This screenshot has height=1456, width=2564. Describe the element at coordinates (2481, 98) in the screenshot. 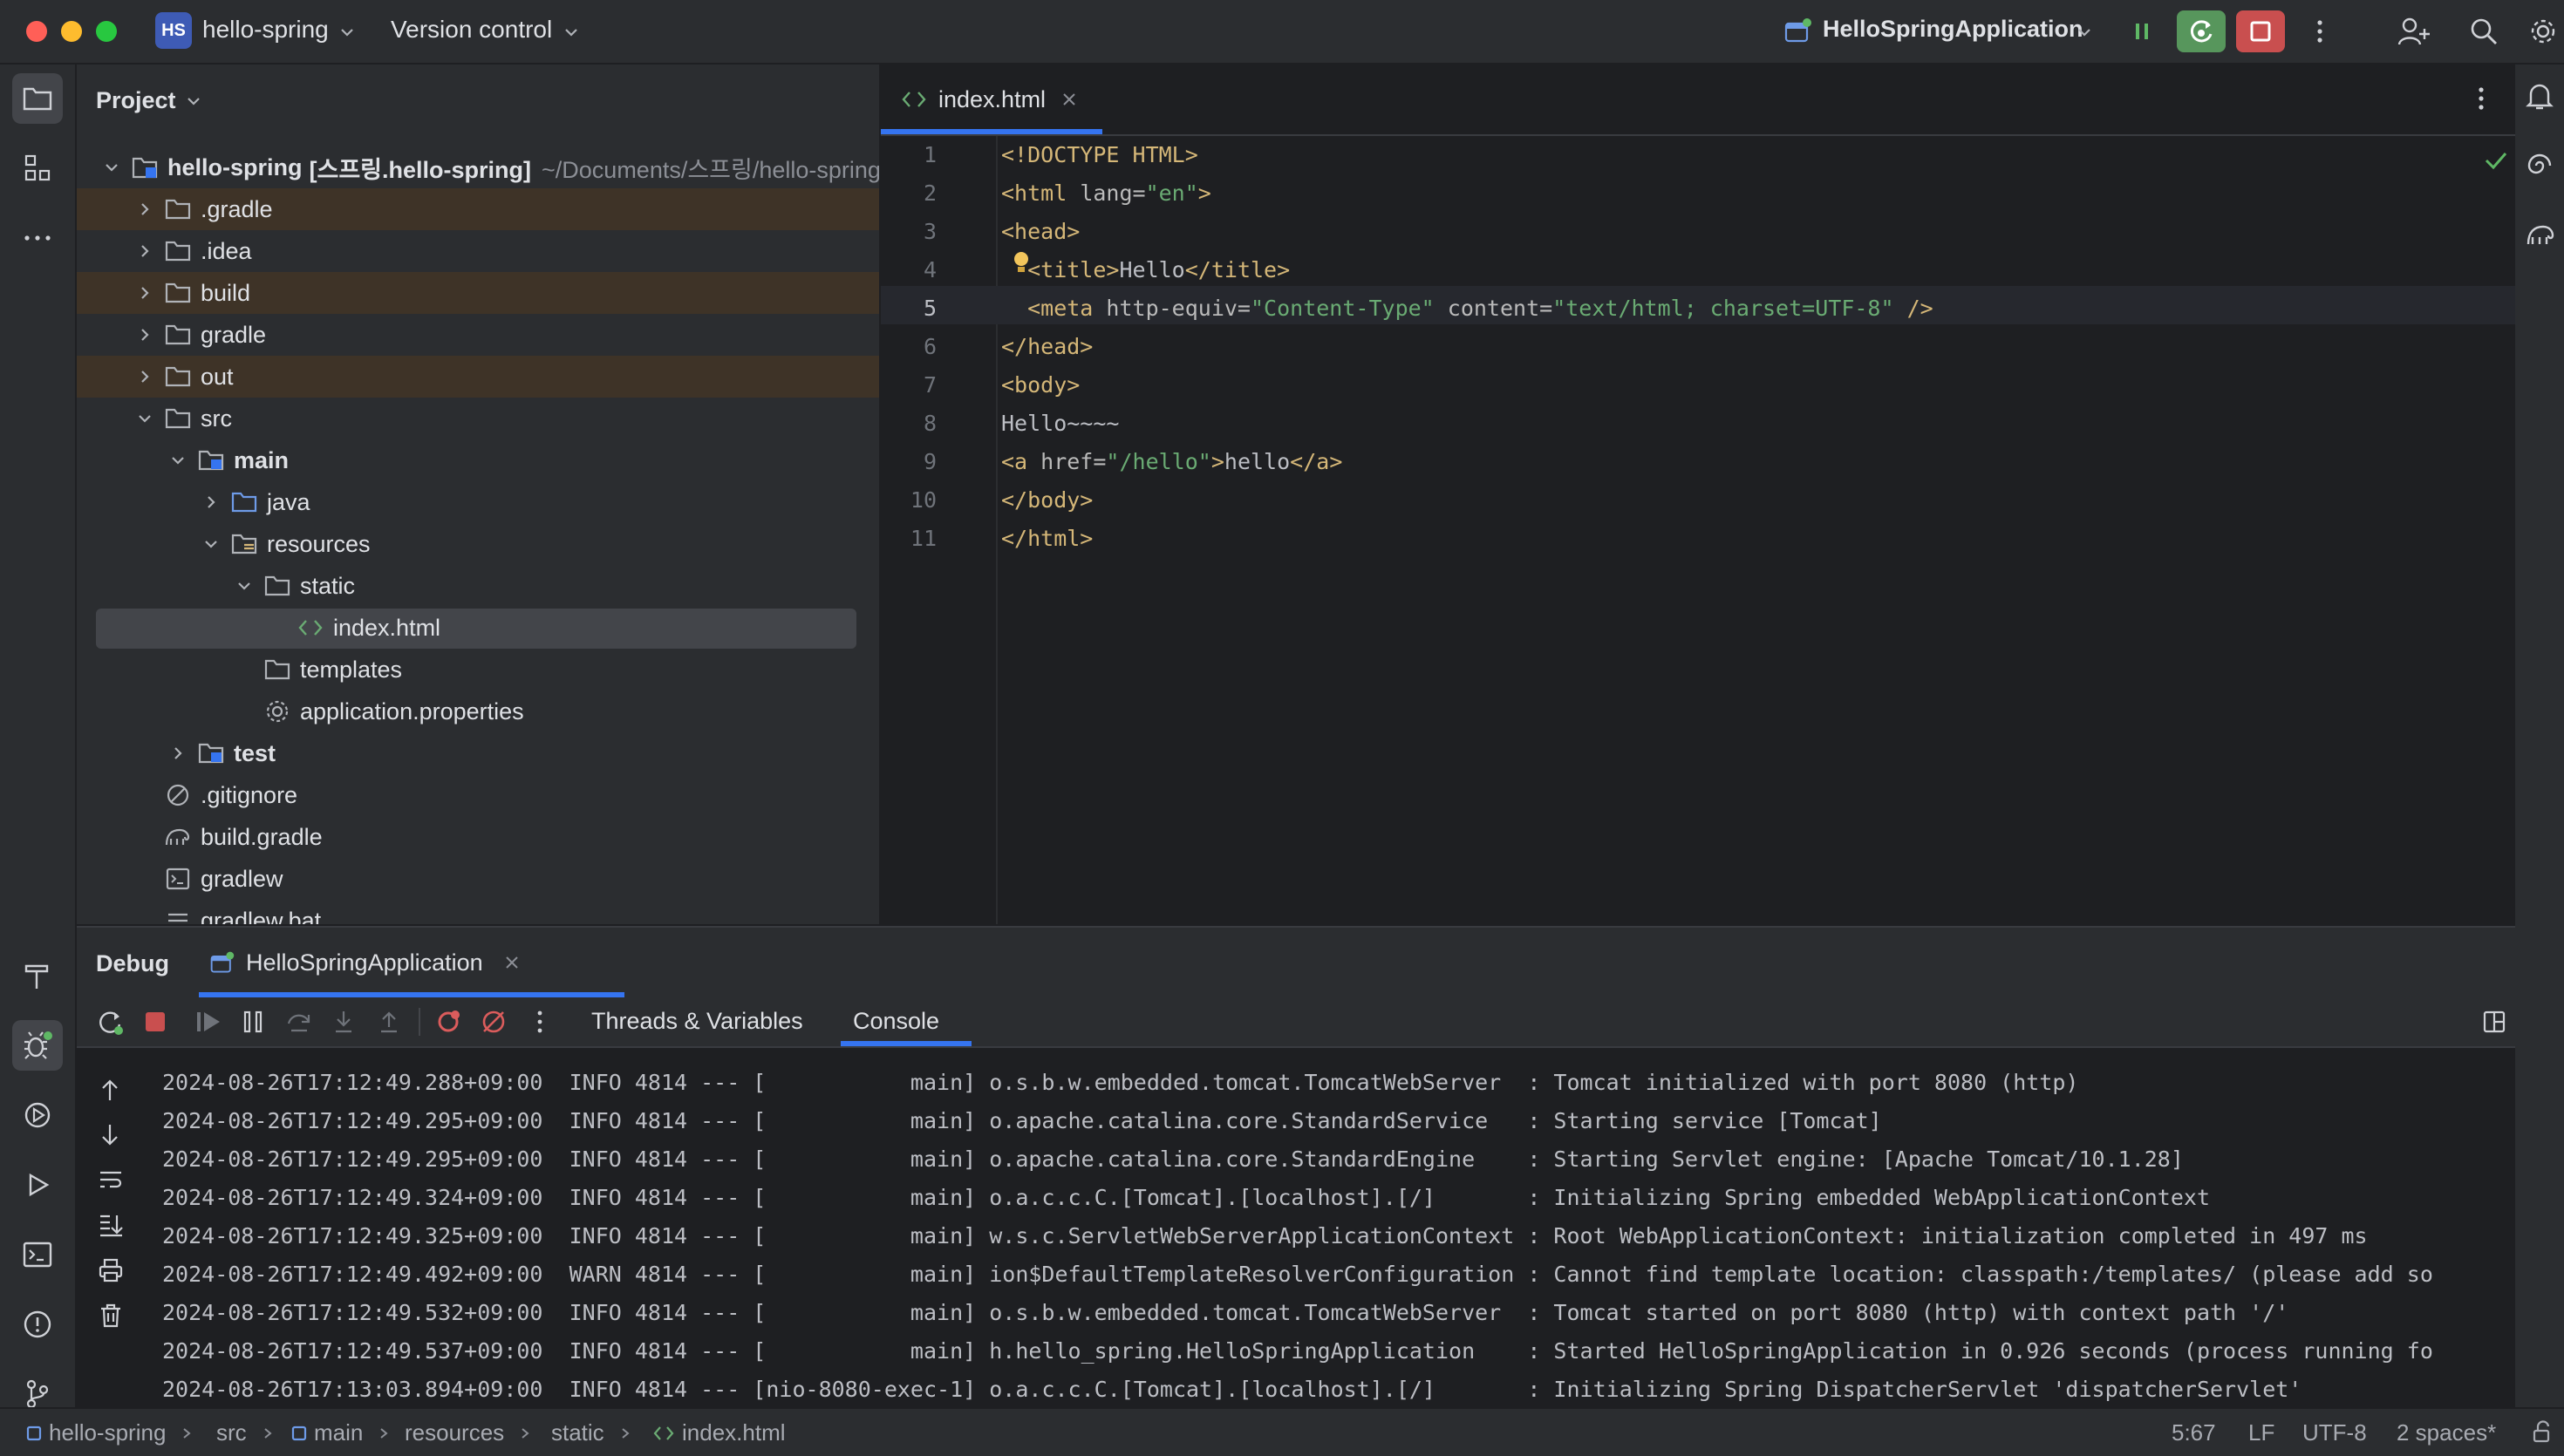

I see `editor-options-button` at that location.